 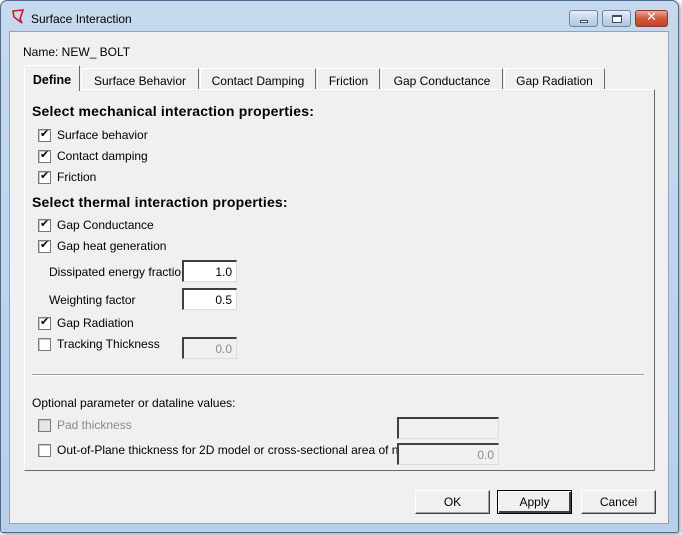 I want to click on pad-thickness-checkbox, so click(x=44, y=425).